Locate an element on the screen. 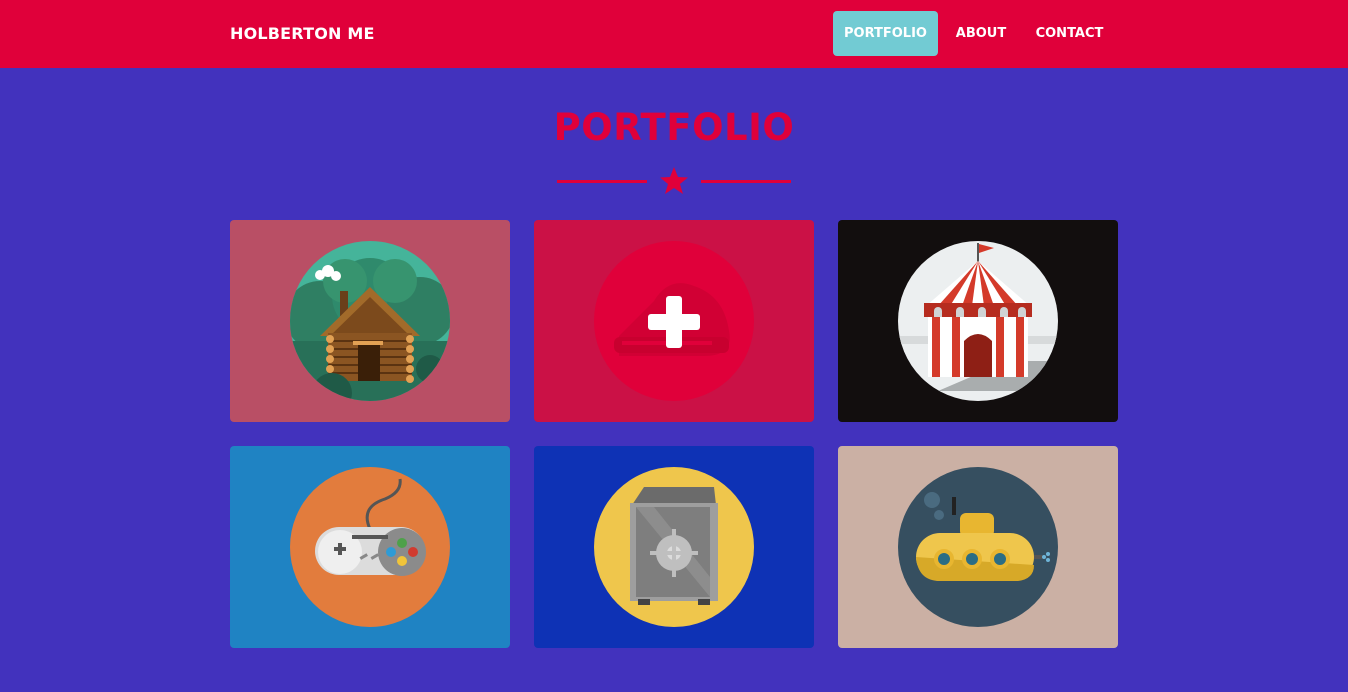  game-controller-icon is located at coordinates (370, 547).